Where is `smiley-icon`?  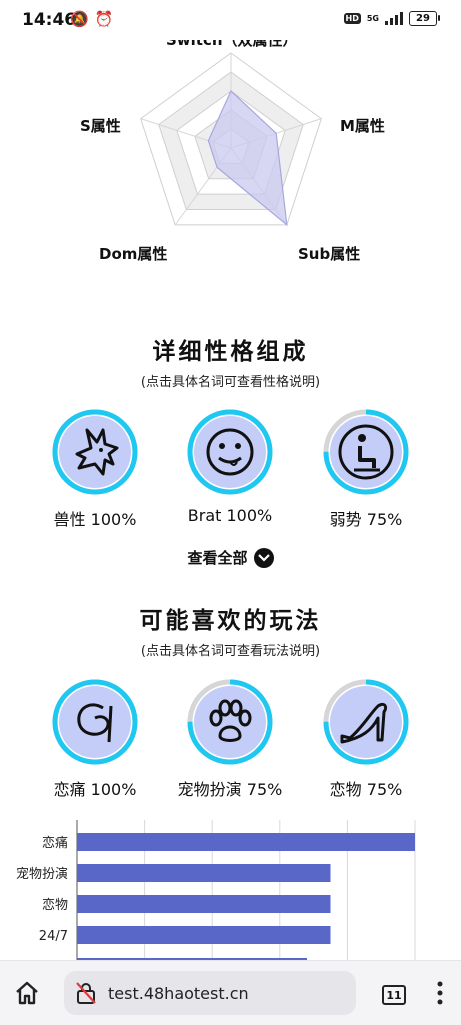 smiley-icon is located at coordinates (230, 452).